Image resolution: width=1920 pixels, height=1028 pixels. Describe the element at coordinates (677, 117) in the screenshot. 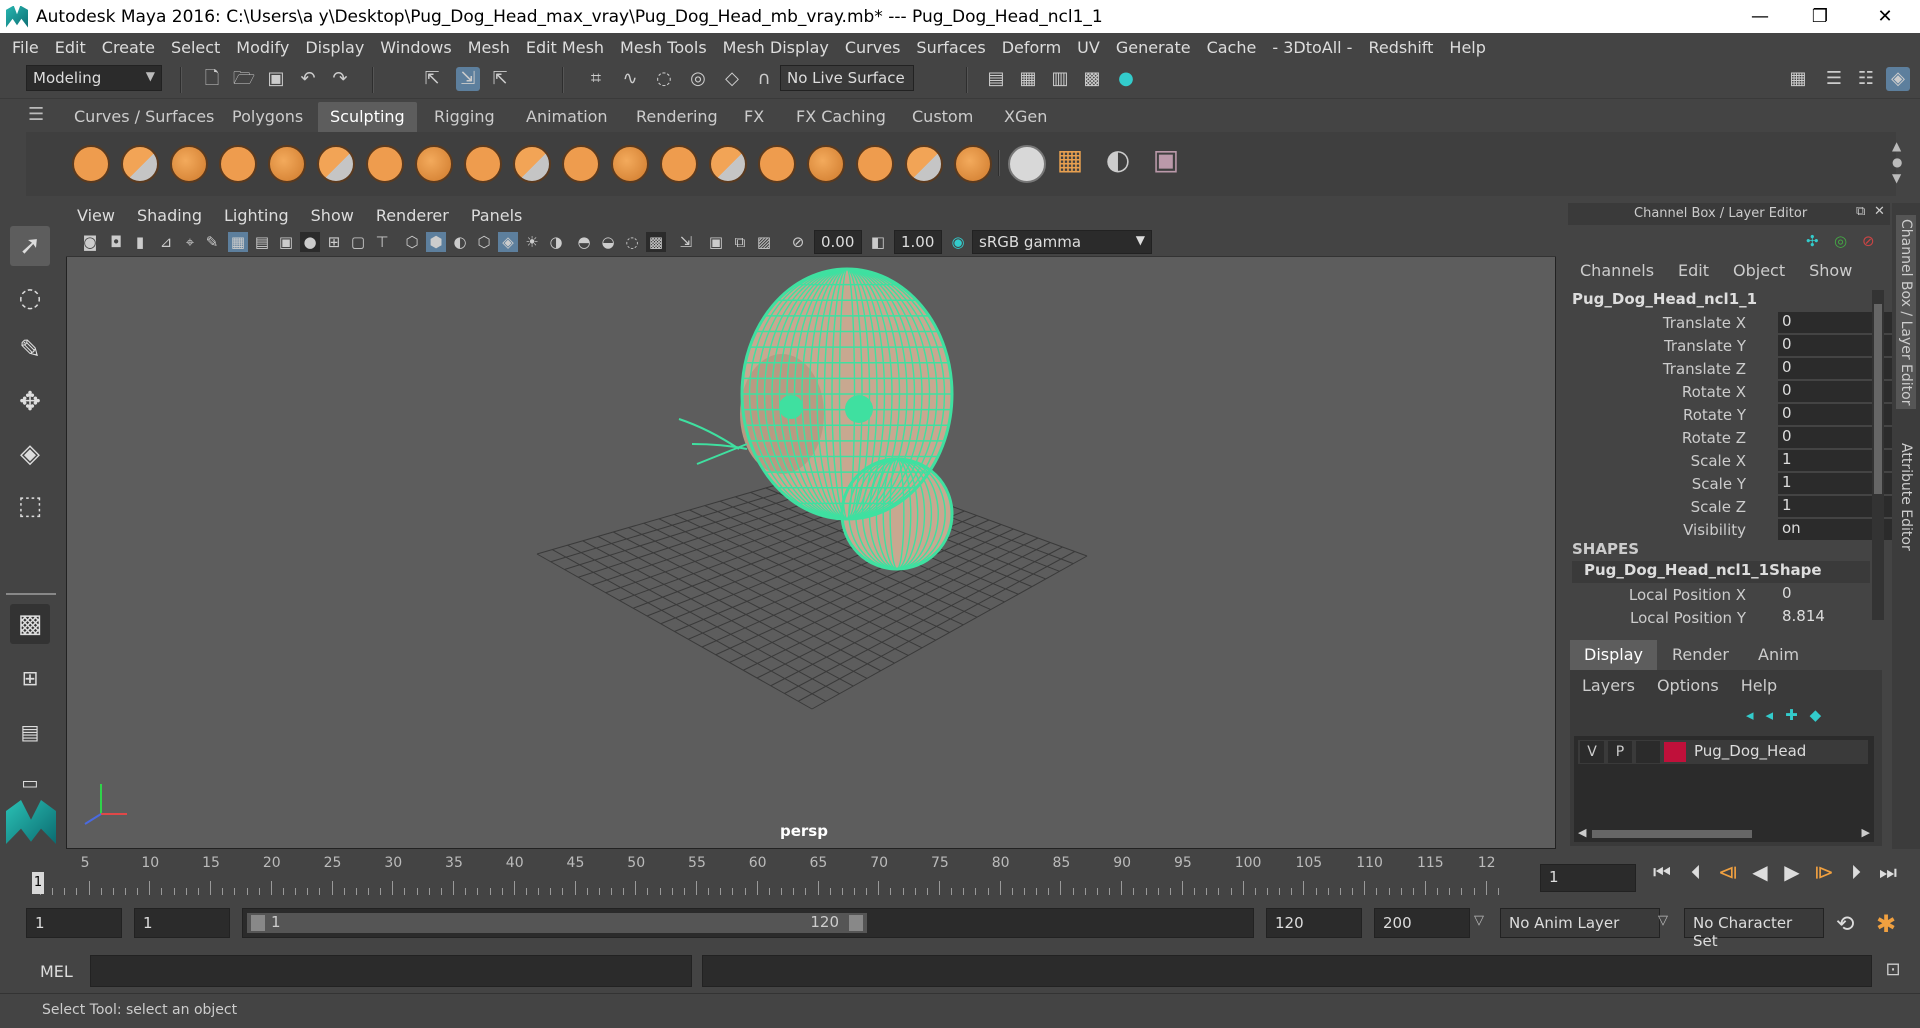

I see `tab-rendering: Rendering` at that location.